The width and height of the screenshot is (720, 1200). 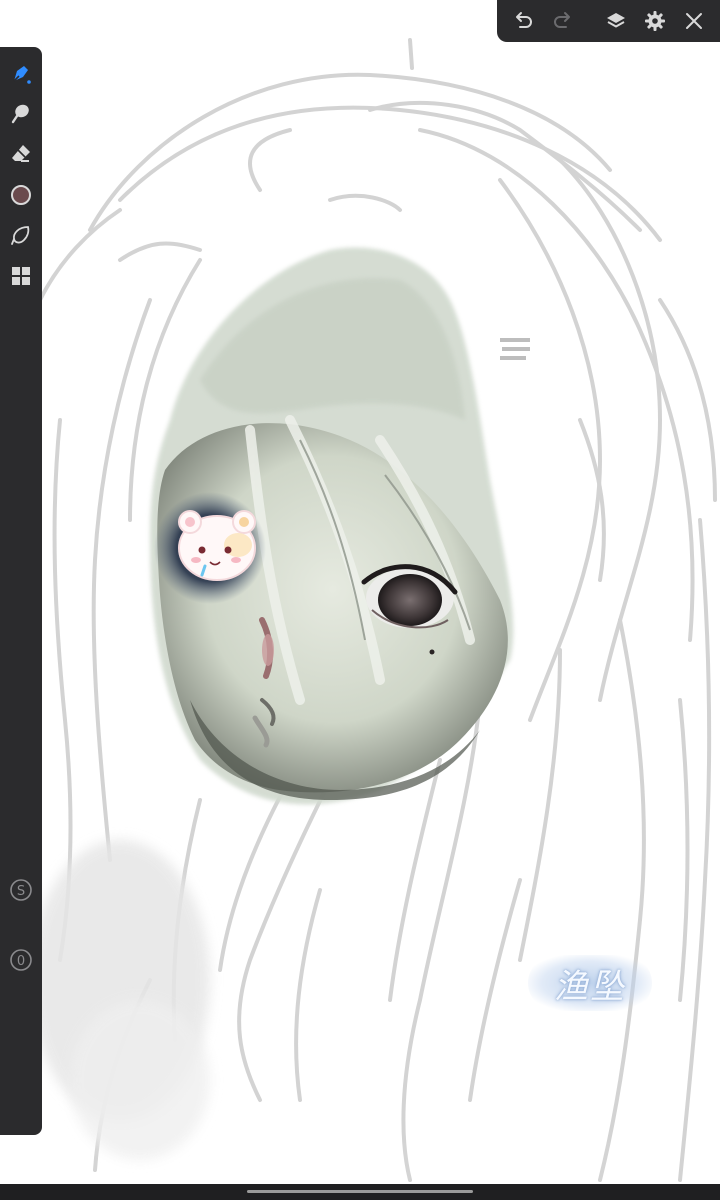 I want to click on opacity-label: 0, so click(x=21, y=961).